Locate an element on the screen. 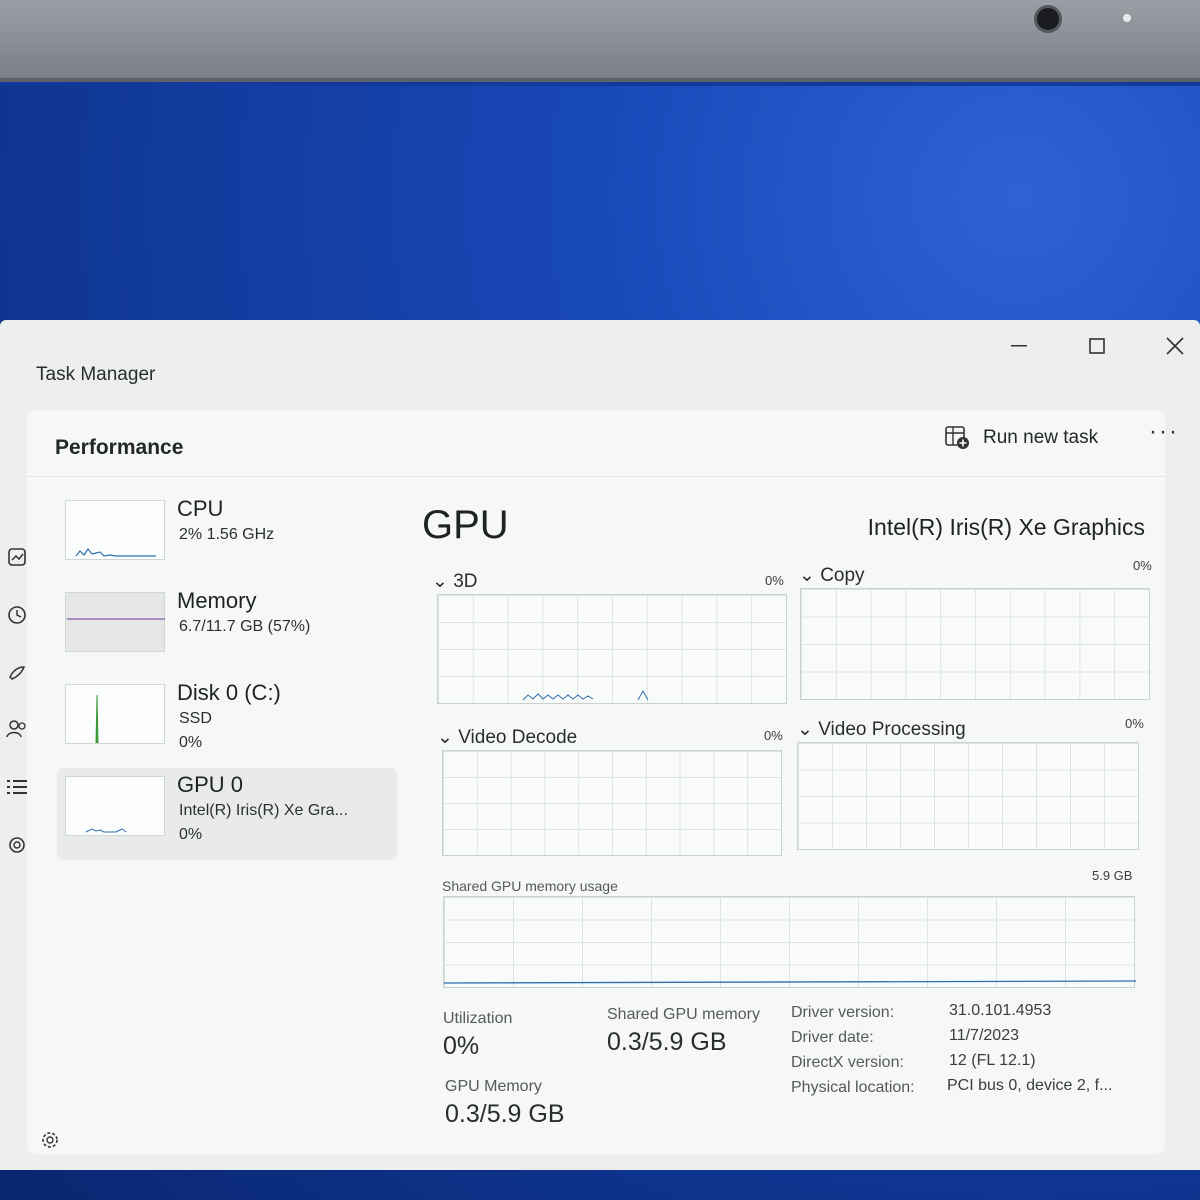  driver-version-label: Driver version: is located at coordinates (843, 1012).